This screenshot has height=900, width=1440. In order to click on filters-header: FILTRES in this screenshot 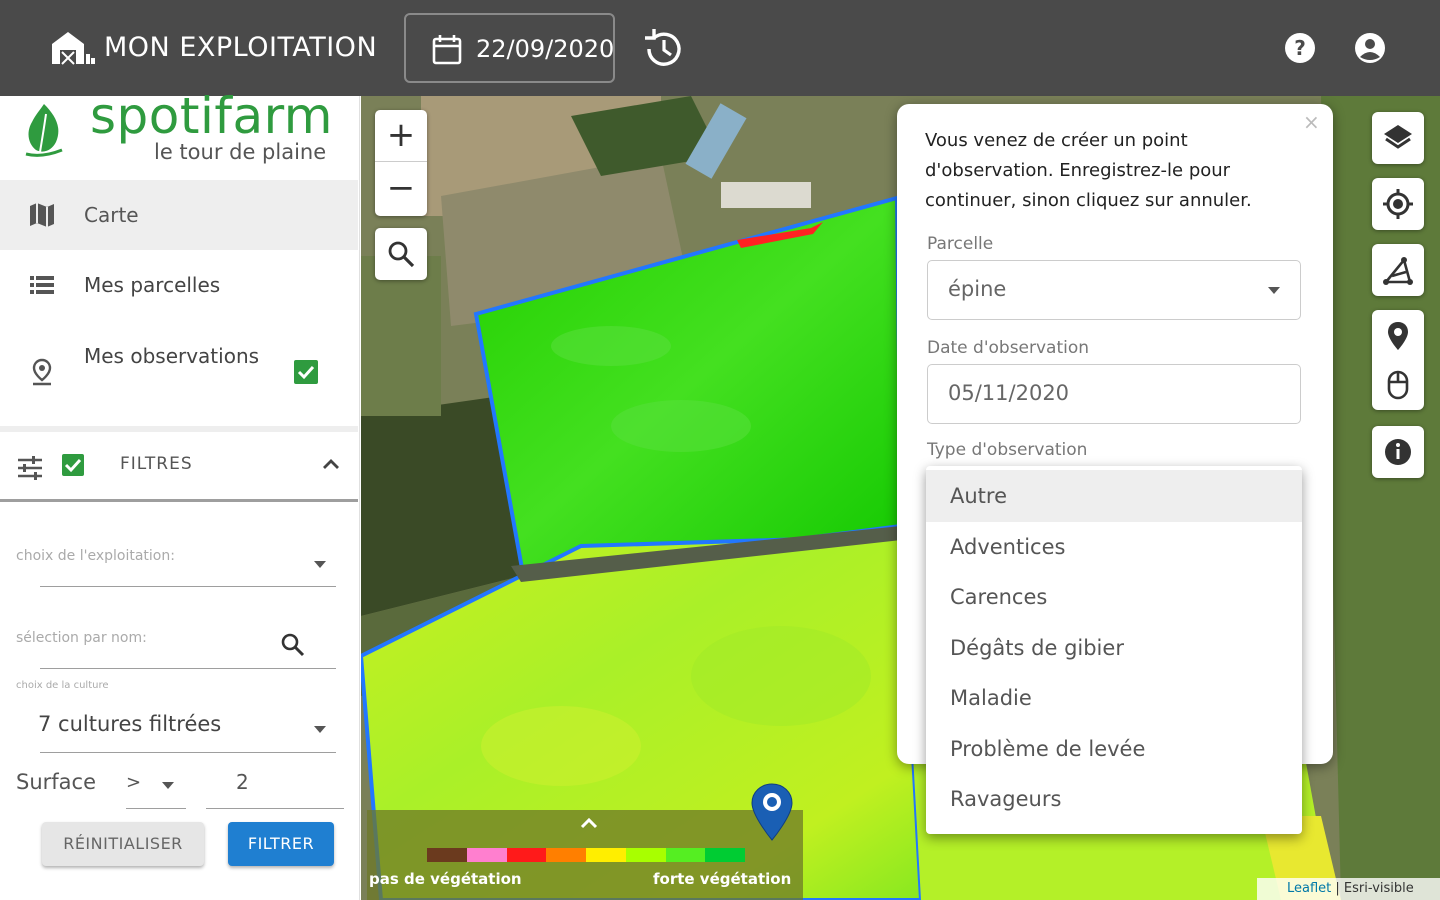, I will do `click(179, 467)`.